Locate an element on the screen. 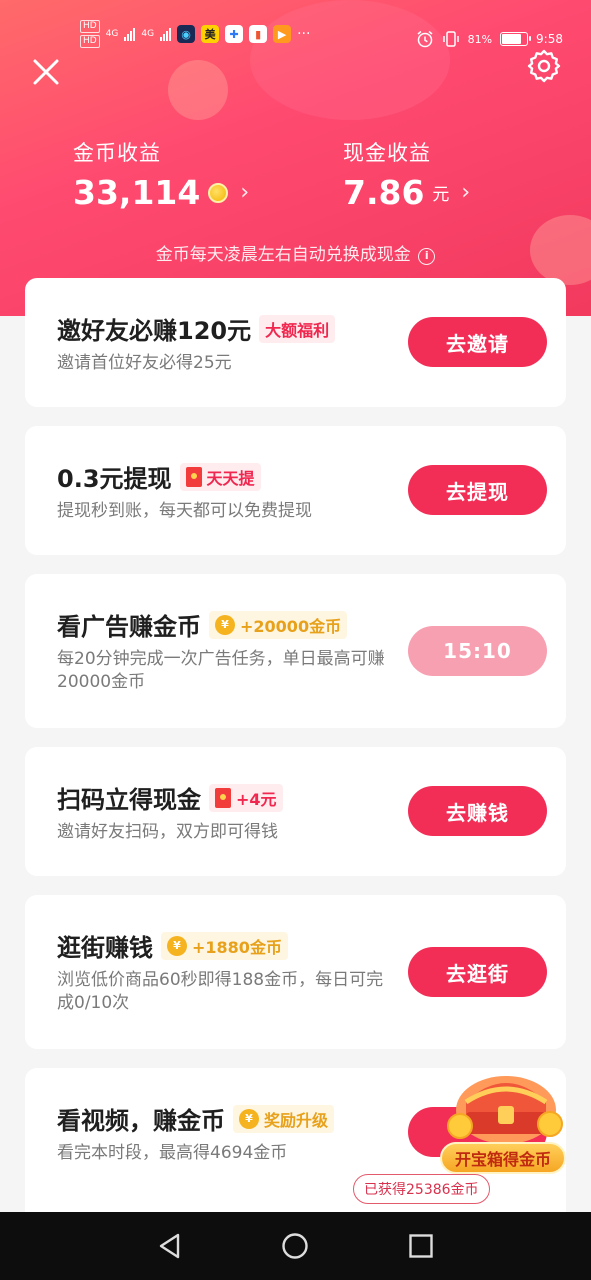  task-badge-text: +1880金币 is located at coordinates (237, 947).